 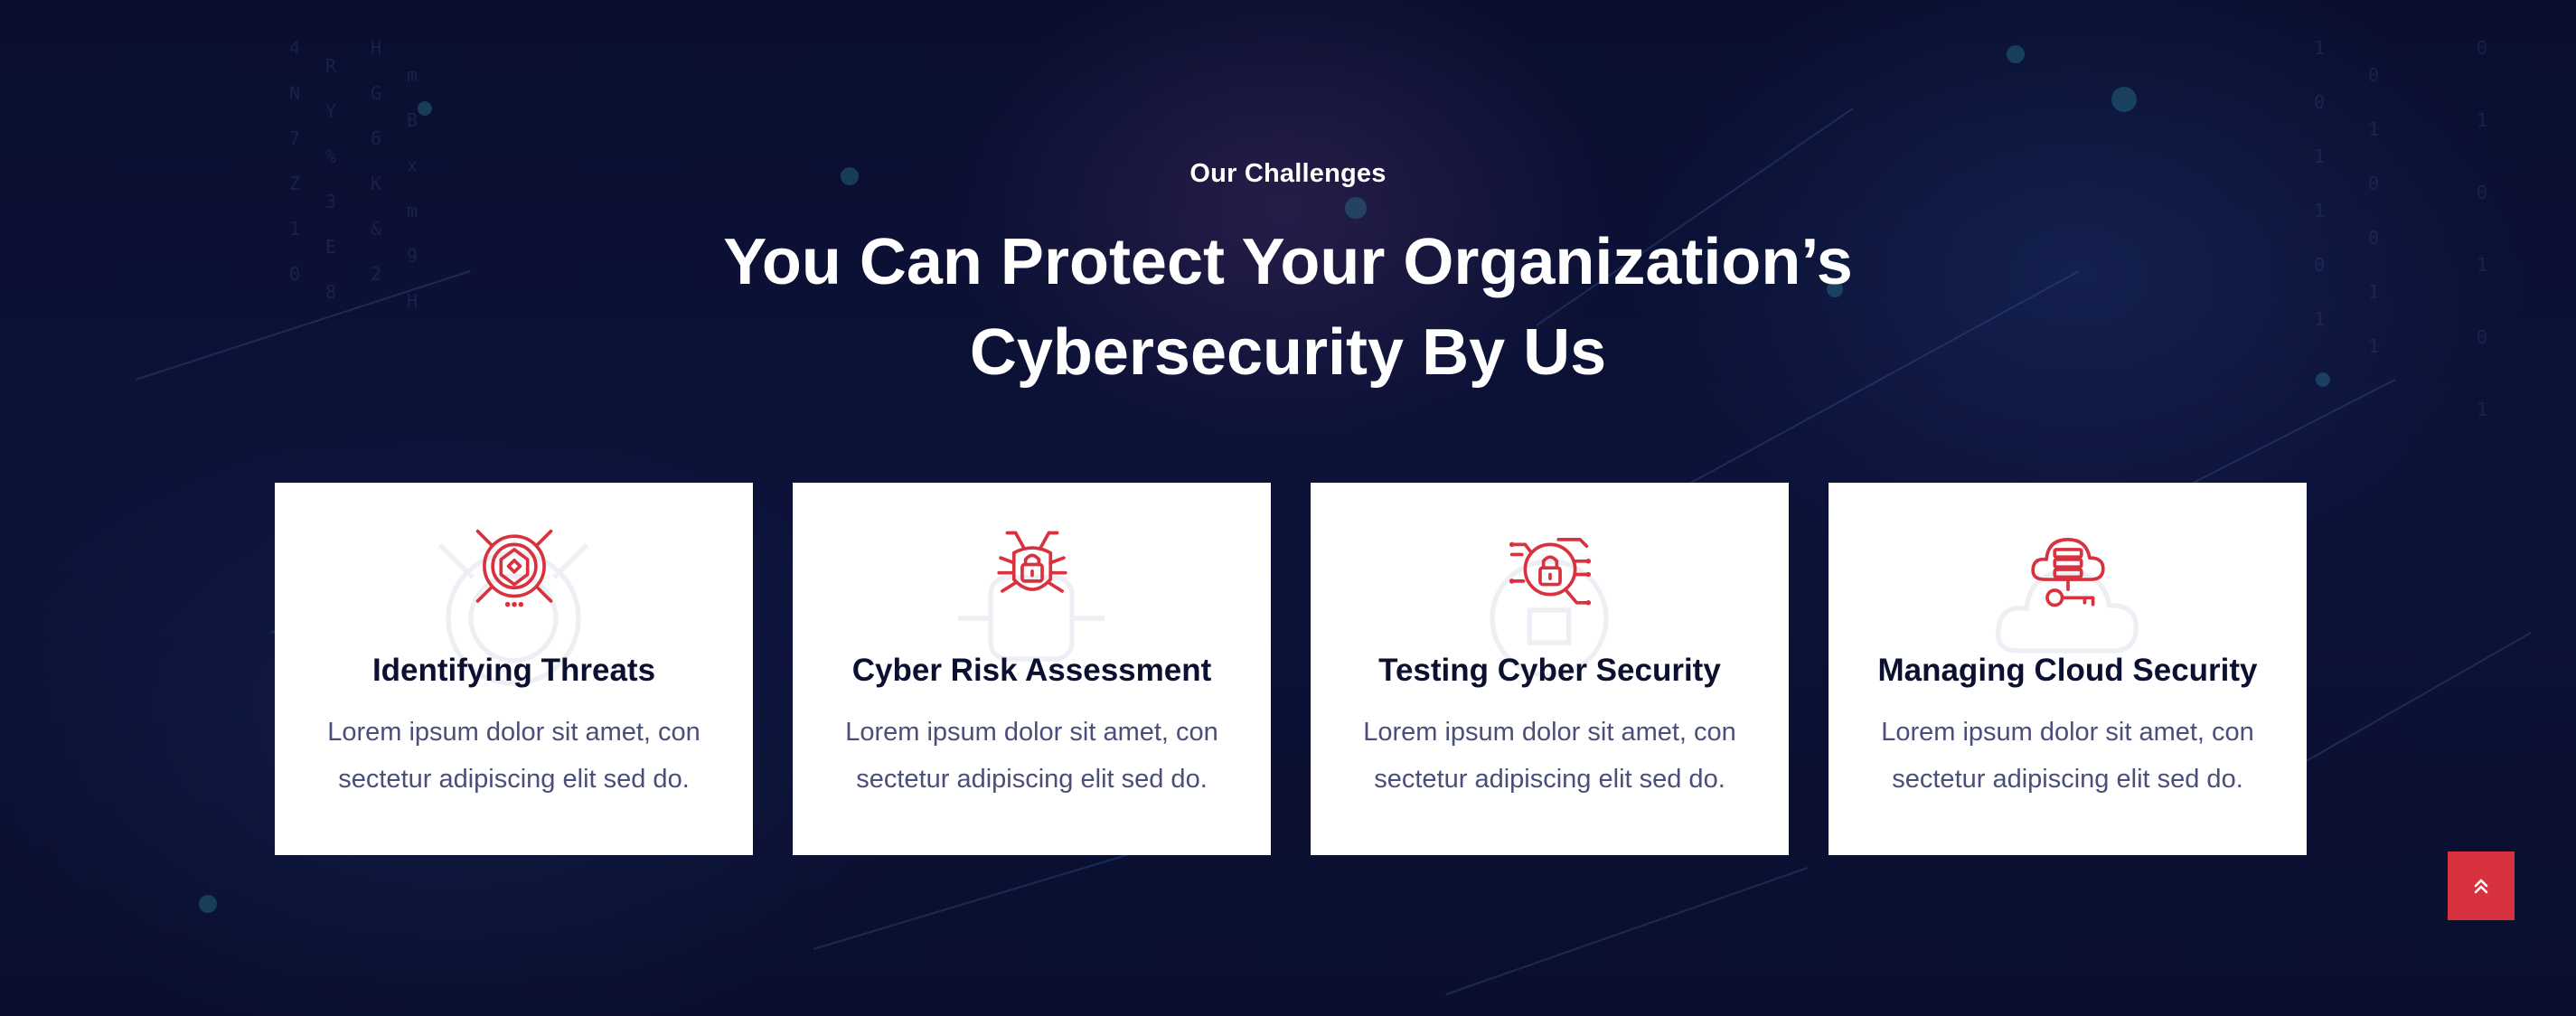 I want to click on svg-text: E, so click(x=330, y=247).